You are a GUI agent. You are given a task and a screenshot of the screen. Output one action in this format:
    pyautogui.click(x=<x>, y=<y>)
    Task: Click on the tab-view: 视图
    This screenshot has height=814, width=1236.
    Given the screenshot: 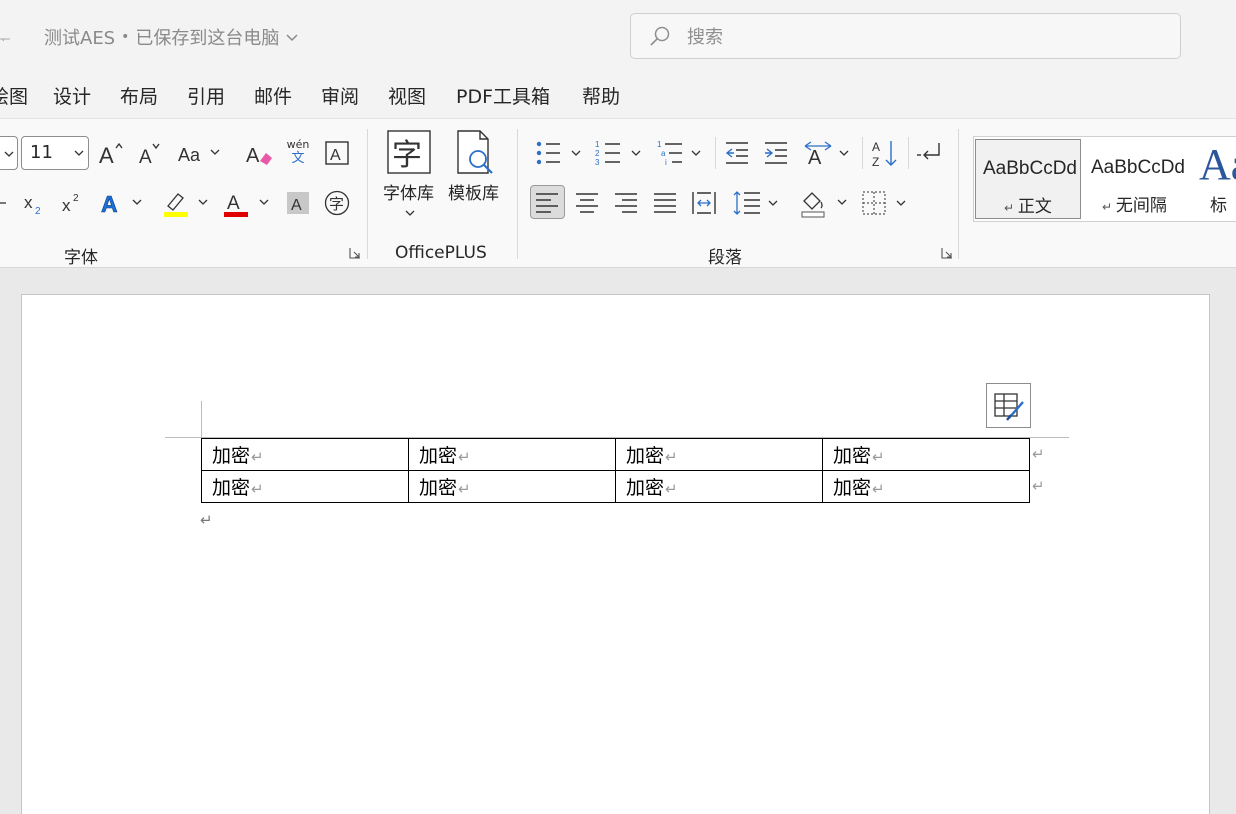 What is the action you would take?
    pyautogui.click(x=407, y=95)
    